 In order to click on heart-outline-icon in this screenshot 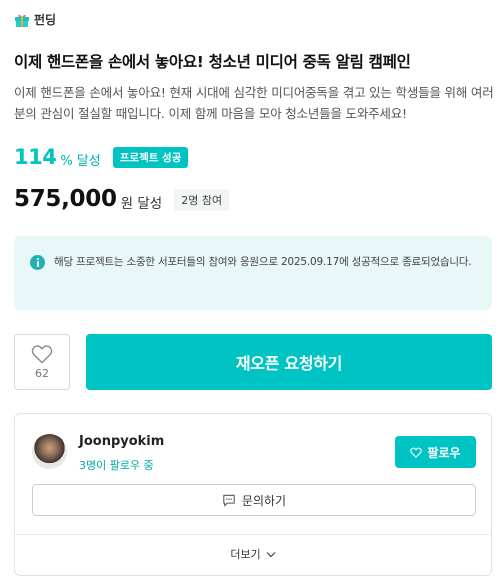, I will do `click(42, 354)`.